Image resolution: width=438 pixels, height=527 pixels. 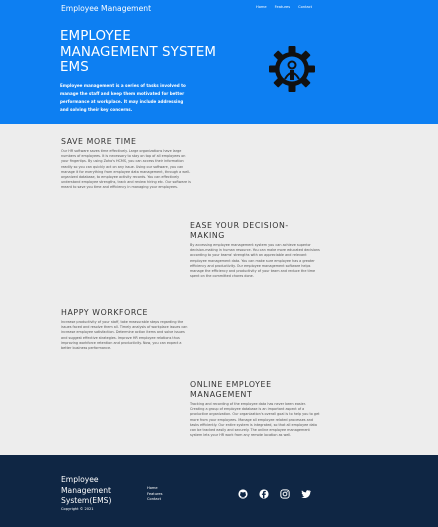 I want to click on nav-link-contact: Contact, so click(x=305, y=7).